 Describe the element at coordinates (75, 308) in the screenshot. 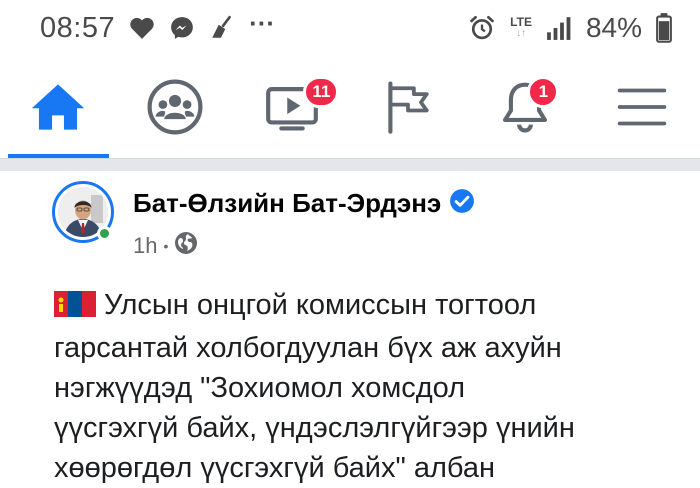

I see `mongolia-flag-icon` at that location.